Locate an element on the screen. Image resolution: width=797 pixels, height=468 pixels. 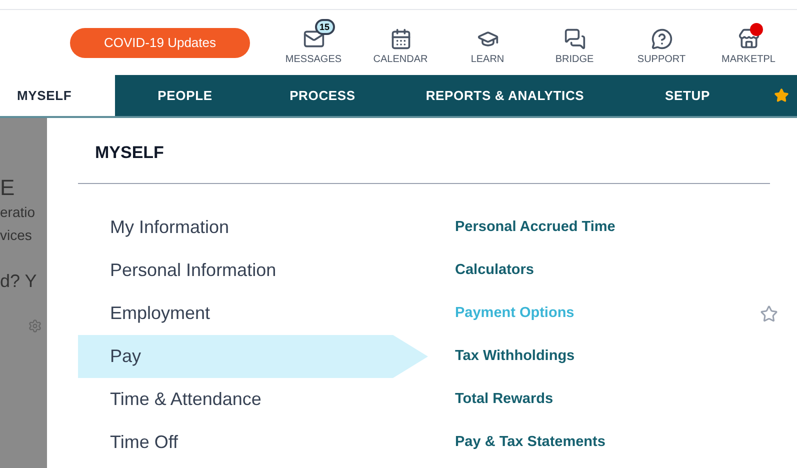
background-text: vices is located at coordinates (16, 235).